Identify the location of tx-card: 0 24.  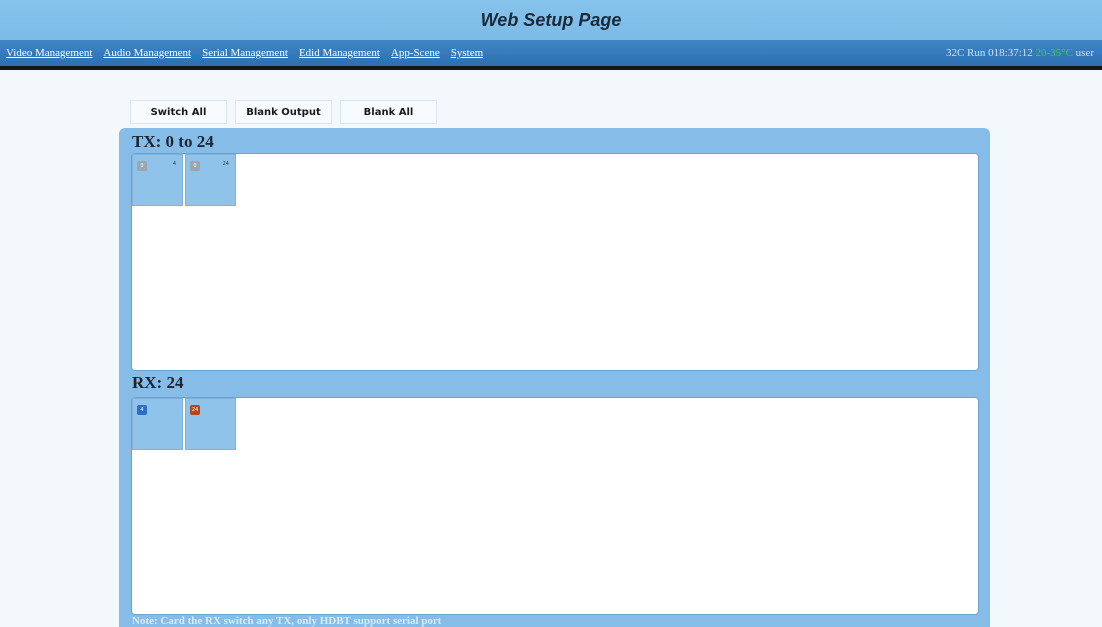
(210, 180).